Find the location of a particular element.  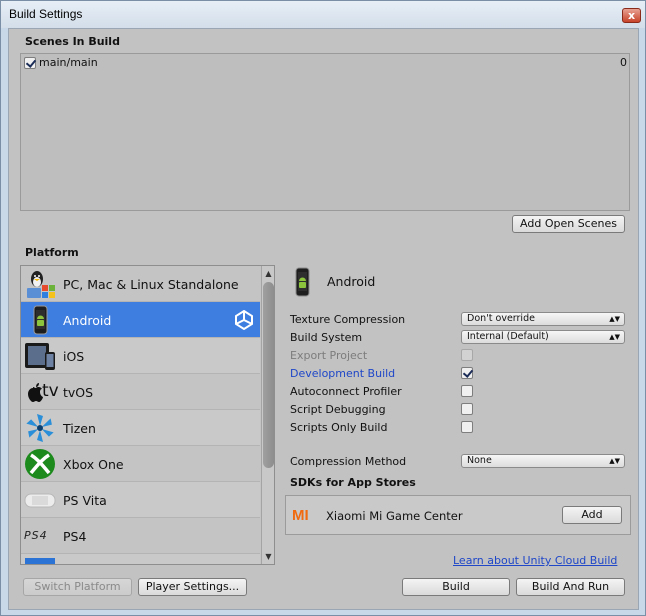

export-project-checkbox is located at coordinates (467, 355).